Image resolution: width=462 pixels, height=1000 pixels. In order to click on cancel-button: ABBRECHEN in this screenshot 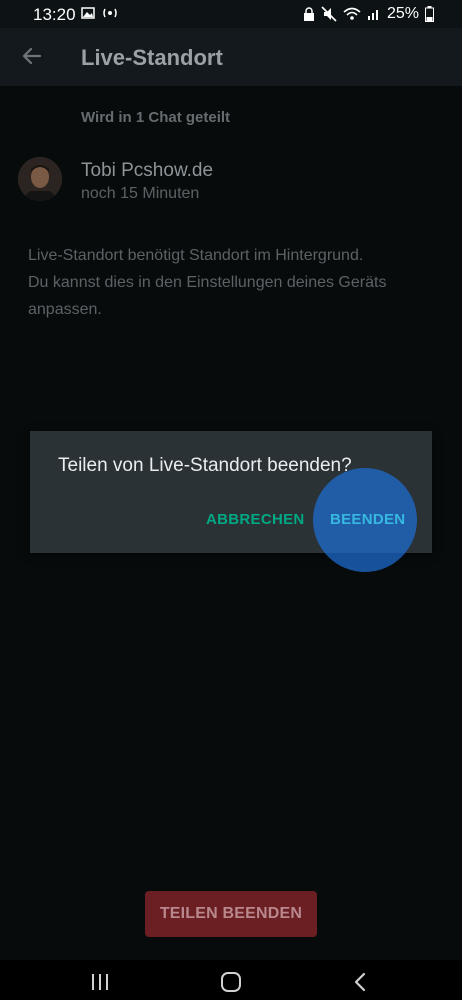, I will do `click(255, 519)`.